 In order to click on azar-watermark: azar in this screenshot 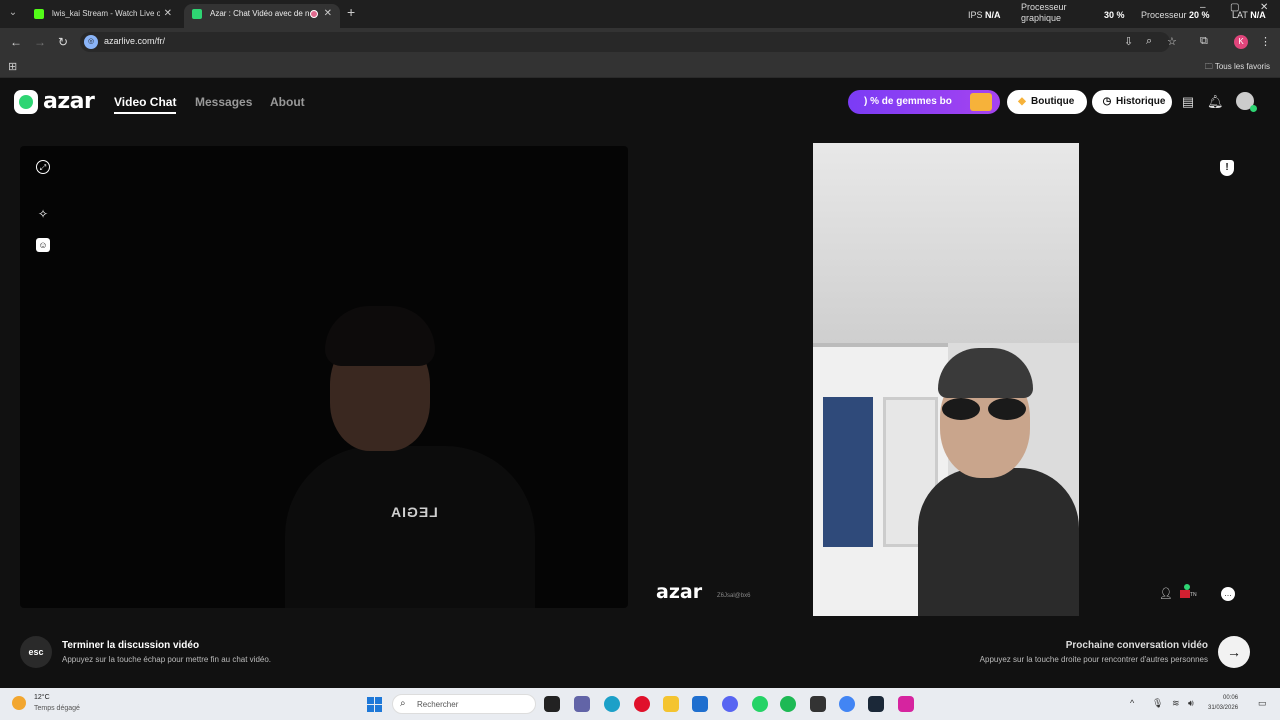, I will do `click(679, 592)`.